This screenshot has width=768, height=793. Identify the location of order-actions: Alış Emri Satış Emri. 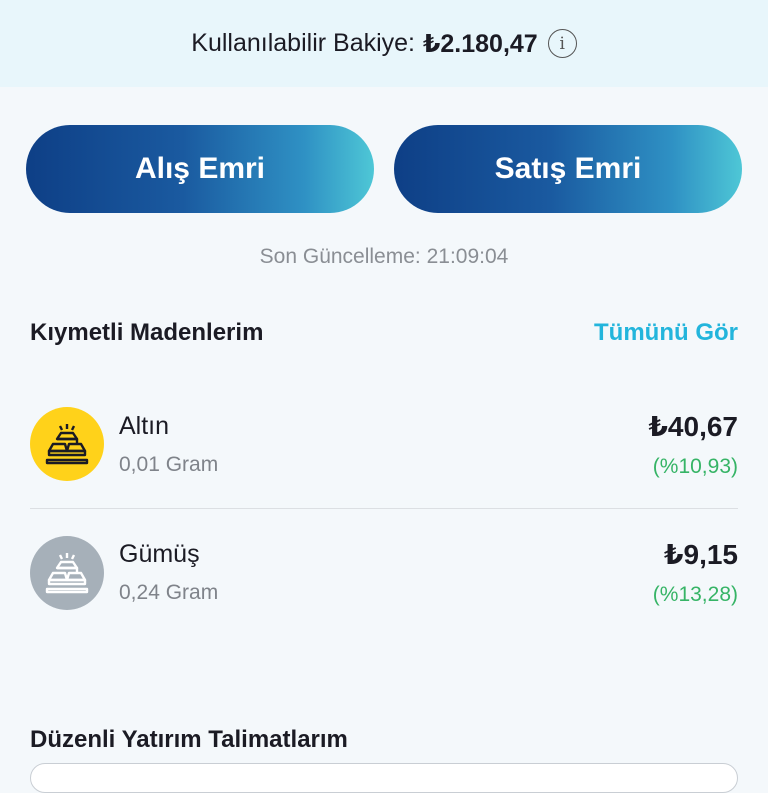
(384, 169).